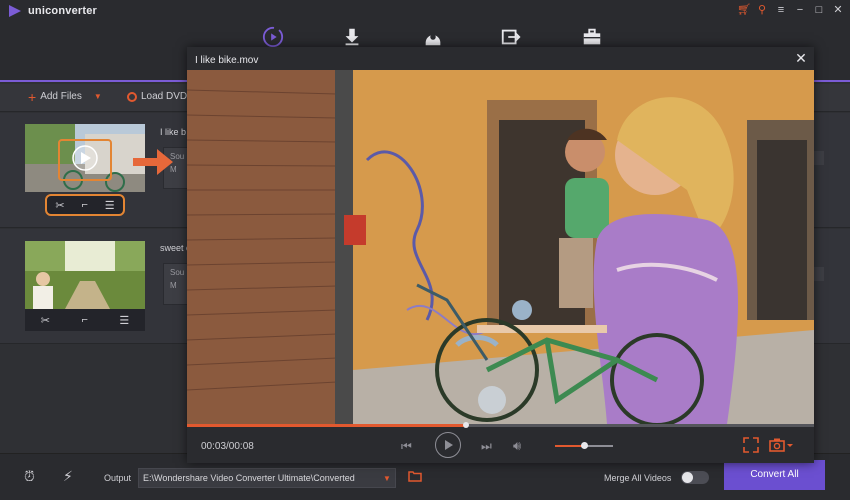 This screenshot has width=850, height=500. Describe the element at coordinates (173, 132) in the screenshot. I see `file-name: I like b` at that location.